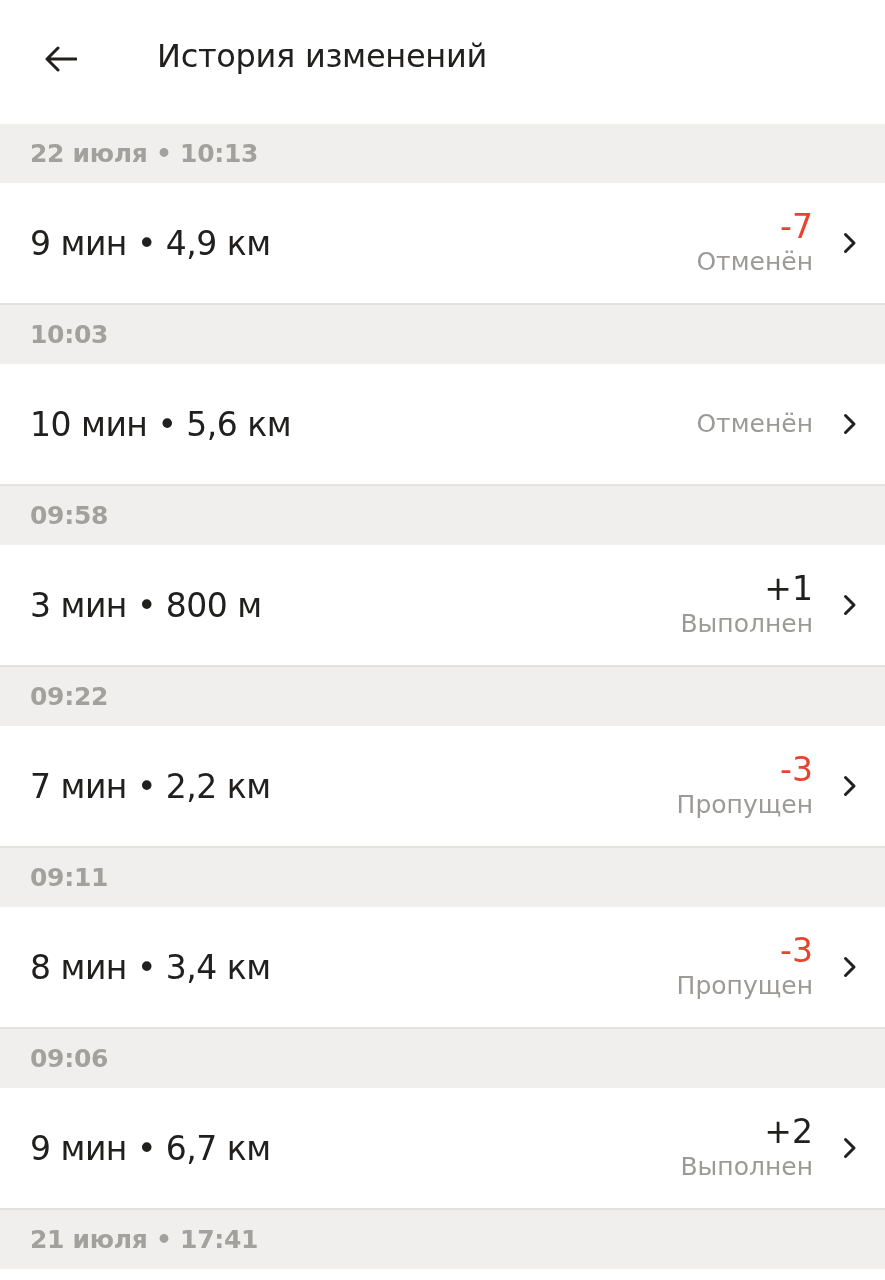 Image resolution: width=885 pixels, height=1280 pixels. Describe the element at coordinates (150, 786) in the screenshot. I see `order-summary: 7 мин • 2,2 км` at that location.